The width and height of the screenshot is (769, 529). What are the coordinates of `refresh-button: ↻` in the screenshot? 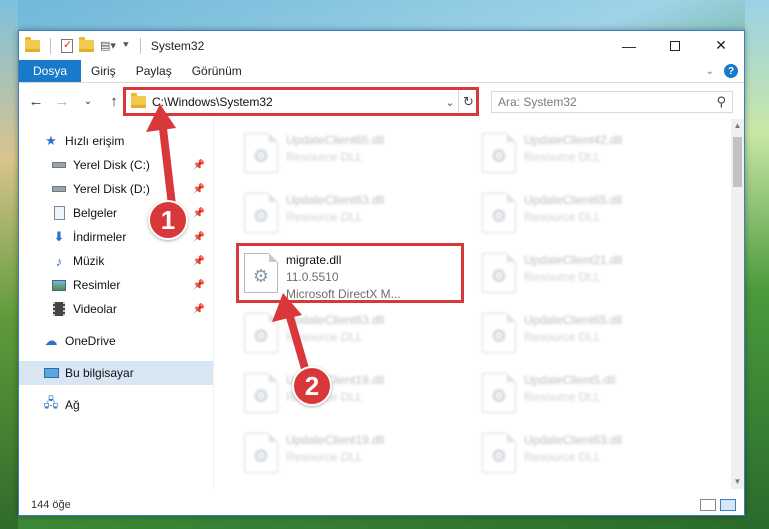 It's located at (468, 102).